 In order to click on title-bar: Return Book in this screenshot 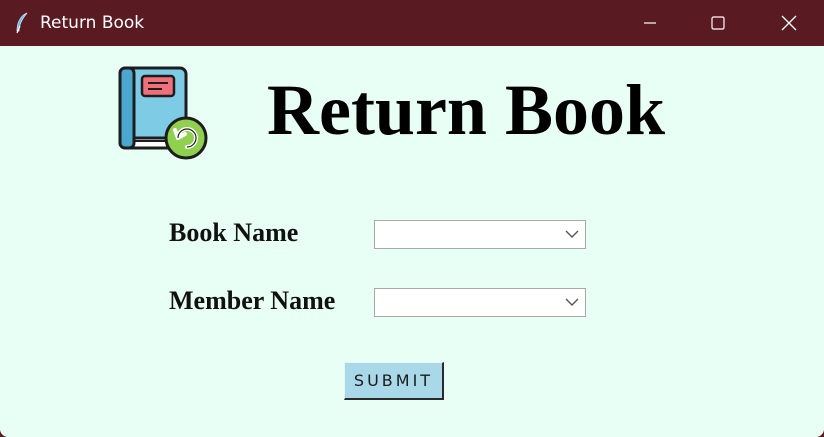, I will do `click(412, 23)`.